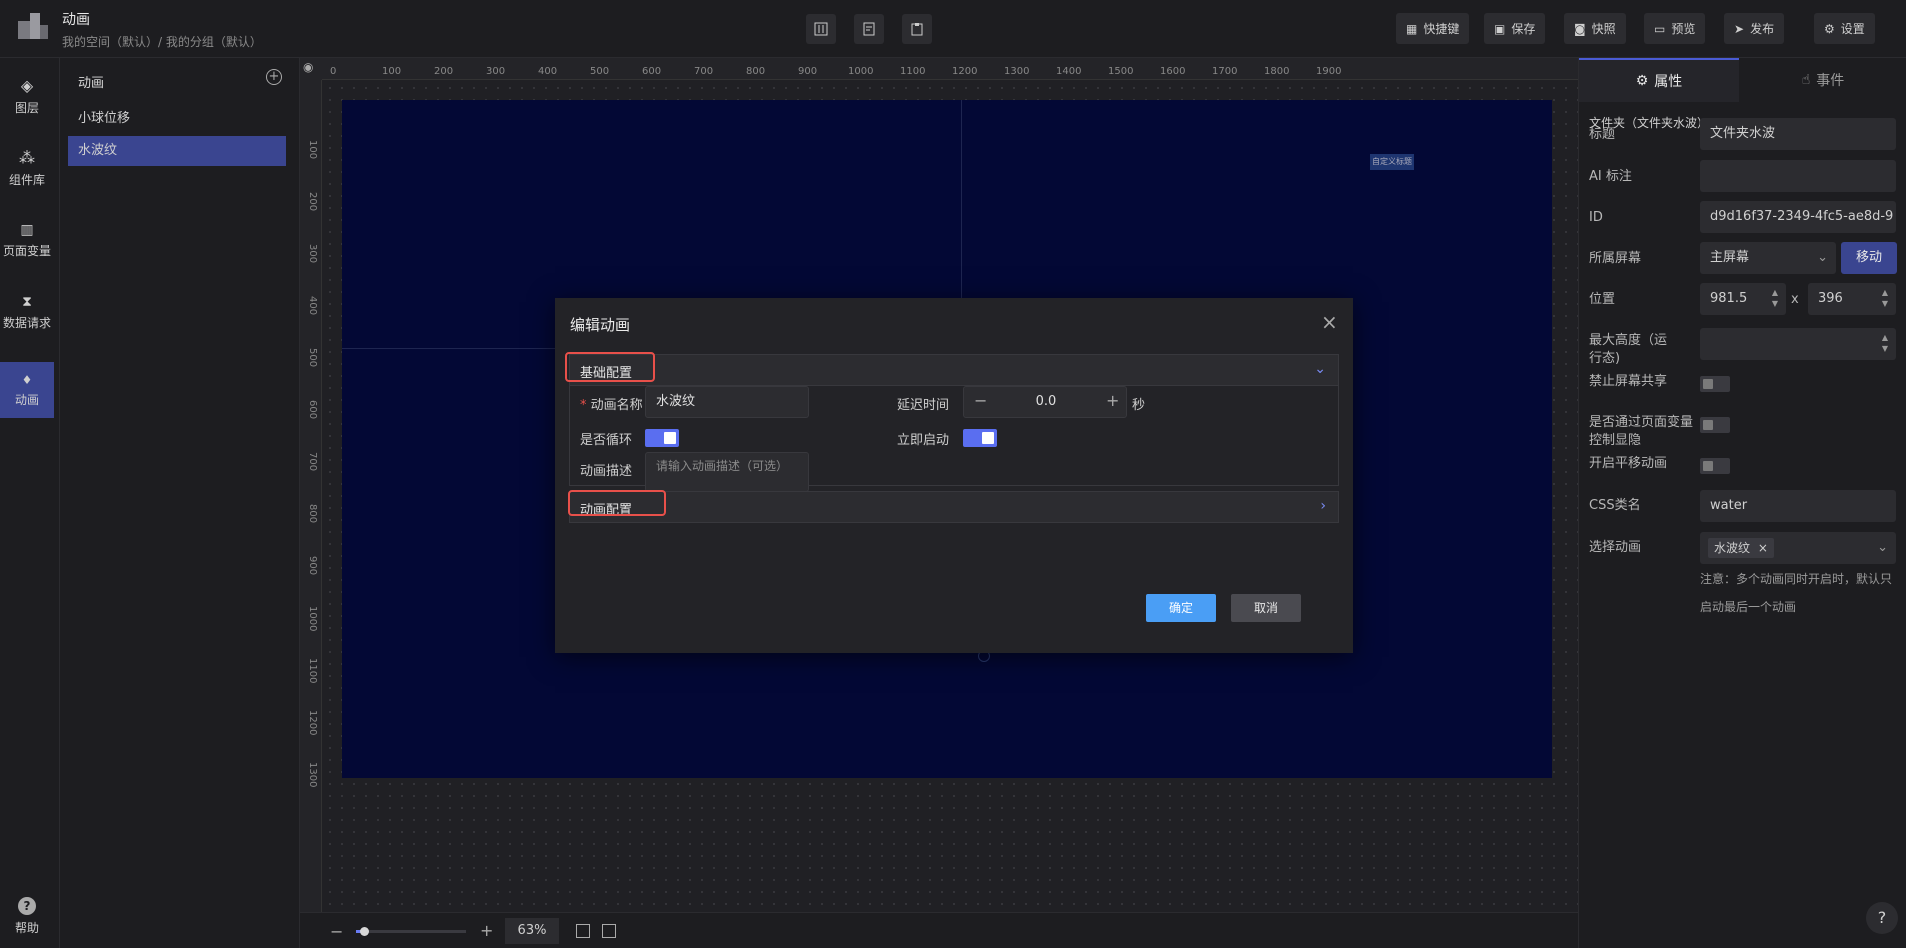 This screenshot has width=1906, height=948. Describe the element at coordinates (1715, 466) in the screenshot. I see `pan-animation-toggle` at that location.